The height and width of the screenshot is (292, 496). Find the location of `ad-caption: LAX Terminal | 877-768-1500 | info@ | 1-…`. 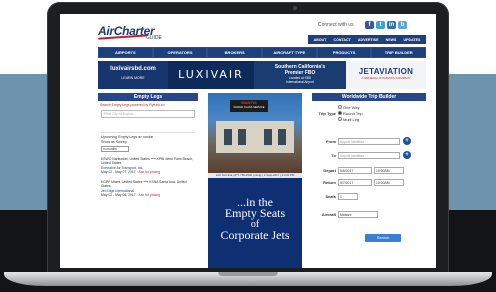

ad-caption: LAX Terminal | 877-768-1500 | info@ | 1-… is located at coordinates (255, 175).